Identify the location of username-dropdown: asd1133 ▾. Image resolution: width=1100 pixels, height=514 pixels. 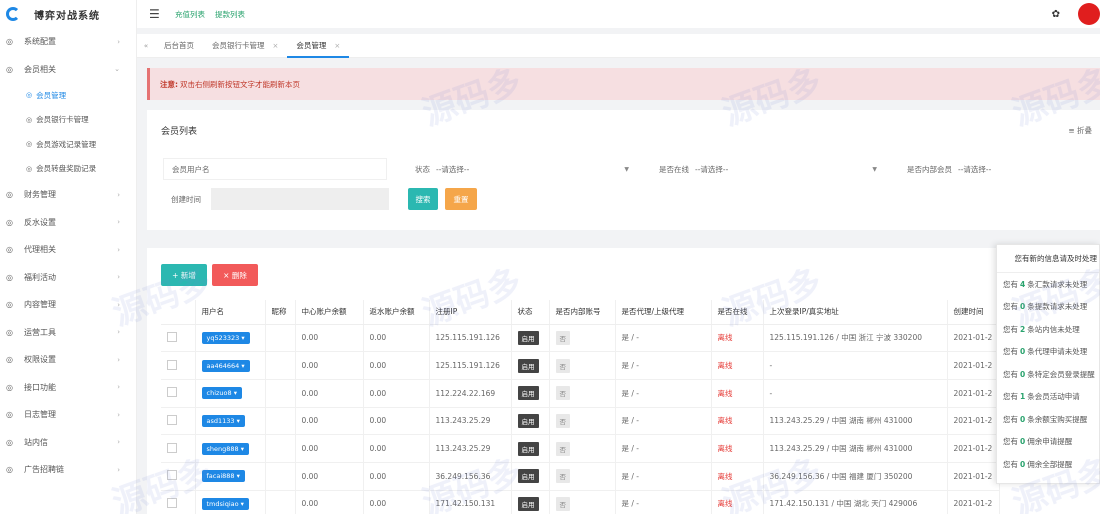
(223, 420).